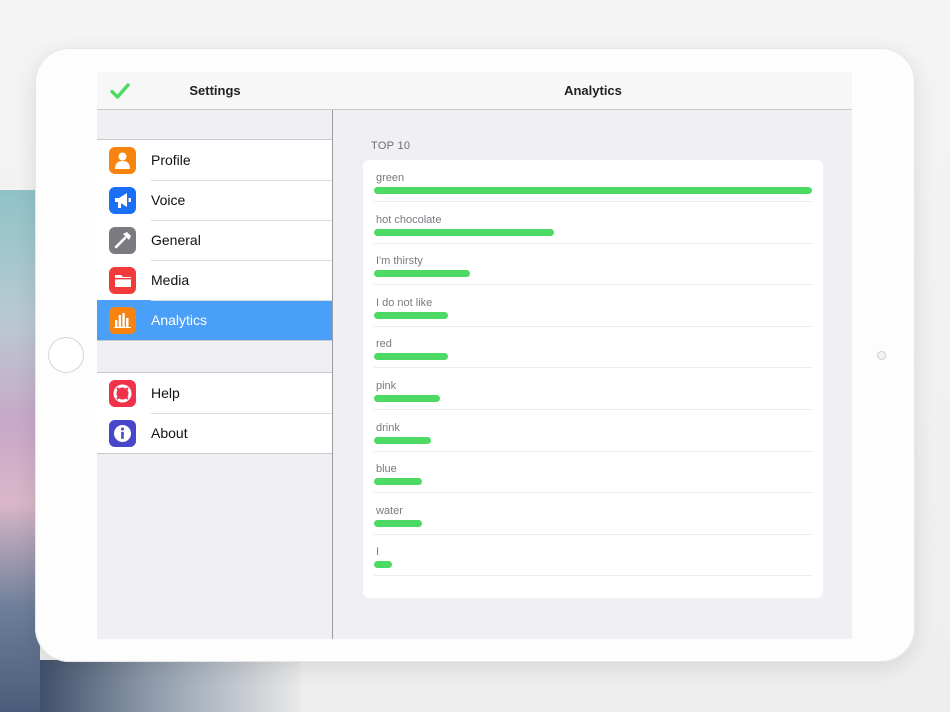  I want to click on sidebar-item-profile: Profile, so click(214, 160).